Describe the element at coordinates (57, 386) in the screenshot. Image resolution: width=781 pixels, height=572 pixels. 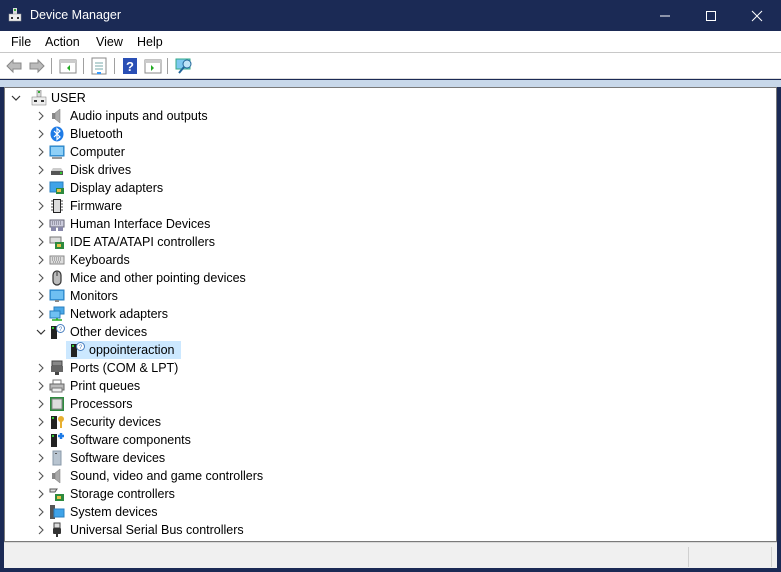
I see `printer-icon` at that location.